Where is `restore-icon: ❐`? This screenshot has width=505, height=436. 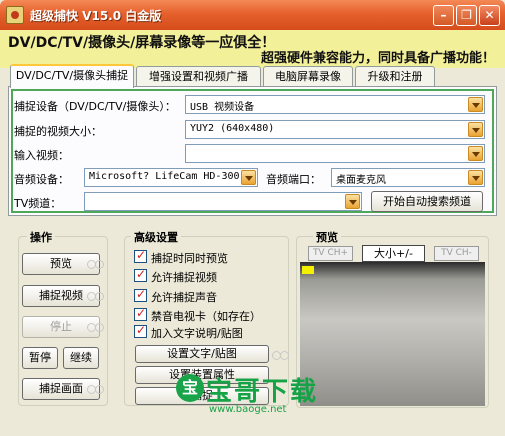
restore-icon: ❐ is located at coordinates (466, 15).